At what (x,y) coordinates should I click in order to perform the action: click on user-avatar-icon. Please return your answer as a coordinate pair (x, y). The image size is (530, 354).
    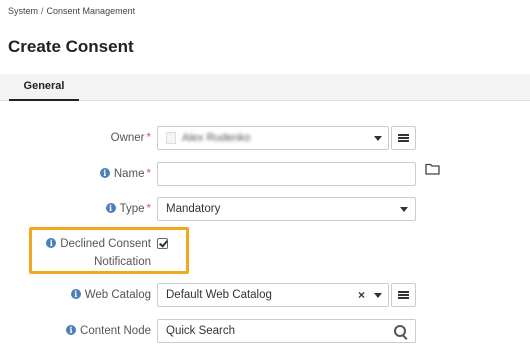
    Looking at the image, I should click on (171, 138).